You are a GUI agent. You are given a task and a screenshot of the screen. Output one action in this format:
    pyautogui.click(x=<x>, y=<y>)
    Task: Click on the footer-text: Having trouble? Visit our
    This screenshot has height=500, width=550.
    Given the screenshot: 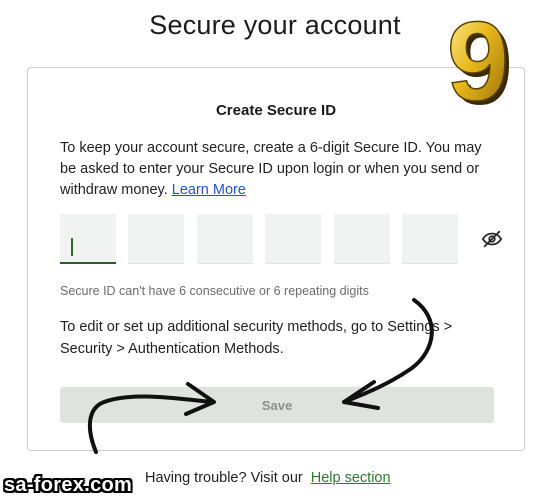 What is the action you would take?
    pyautogui.click(x=224, y=478)
    